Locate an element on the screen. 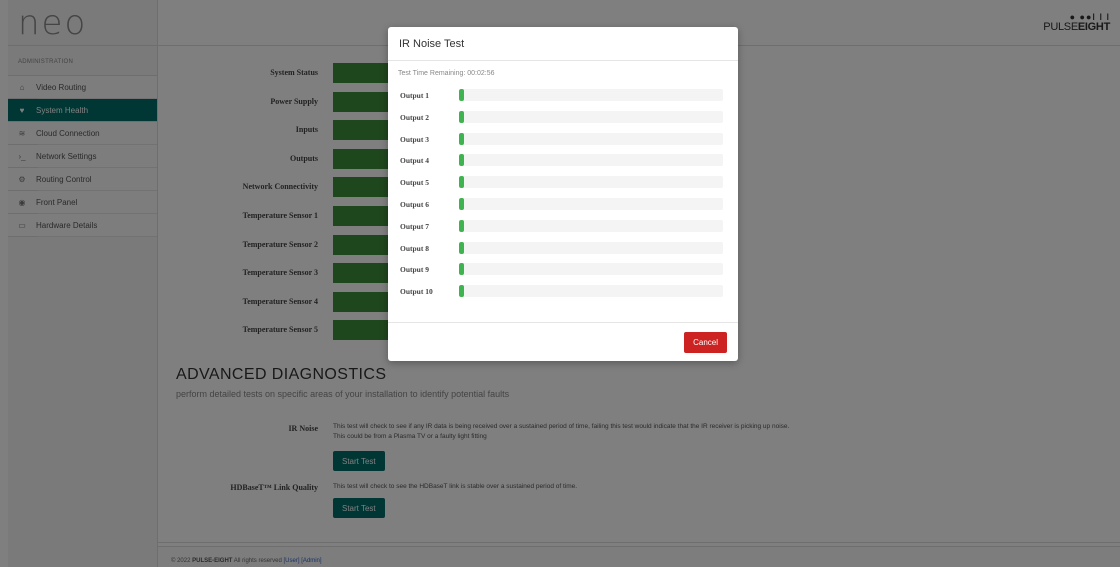 Image resolution: width=1120 pixels, height=567 pixels. test-time-remaining: Test Time Remaining: 00:02:56 is located at coordinates (446, 73).